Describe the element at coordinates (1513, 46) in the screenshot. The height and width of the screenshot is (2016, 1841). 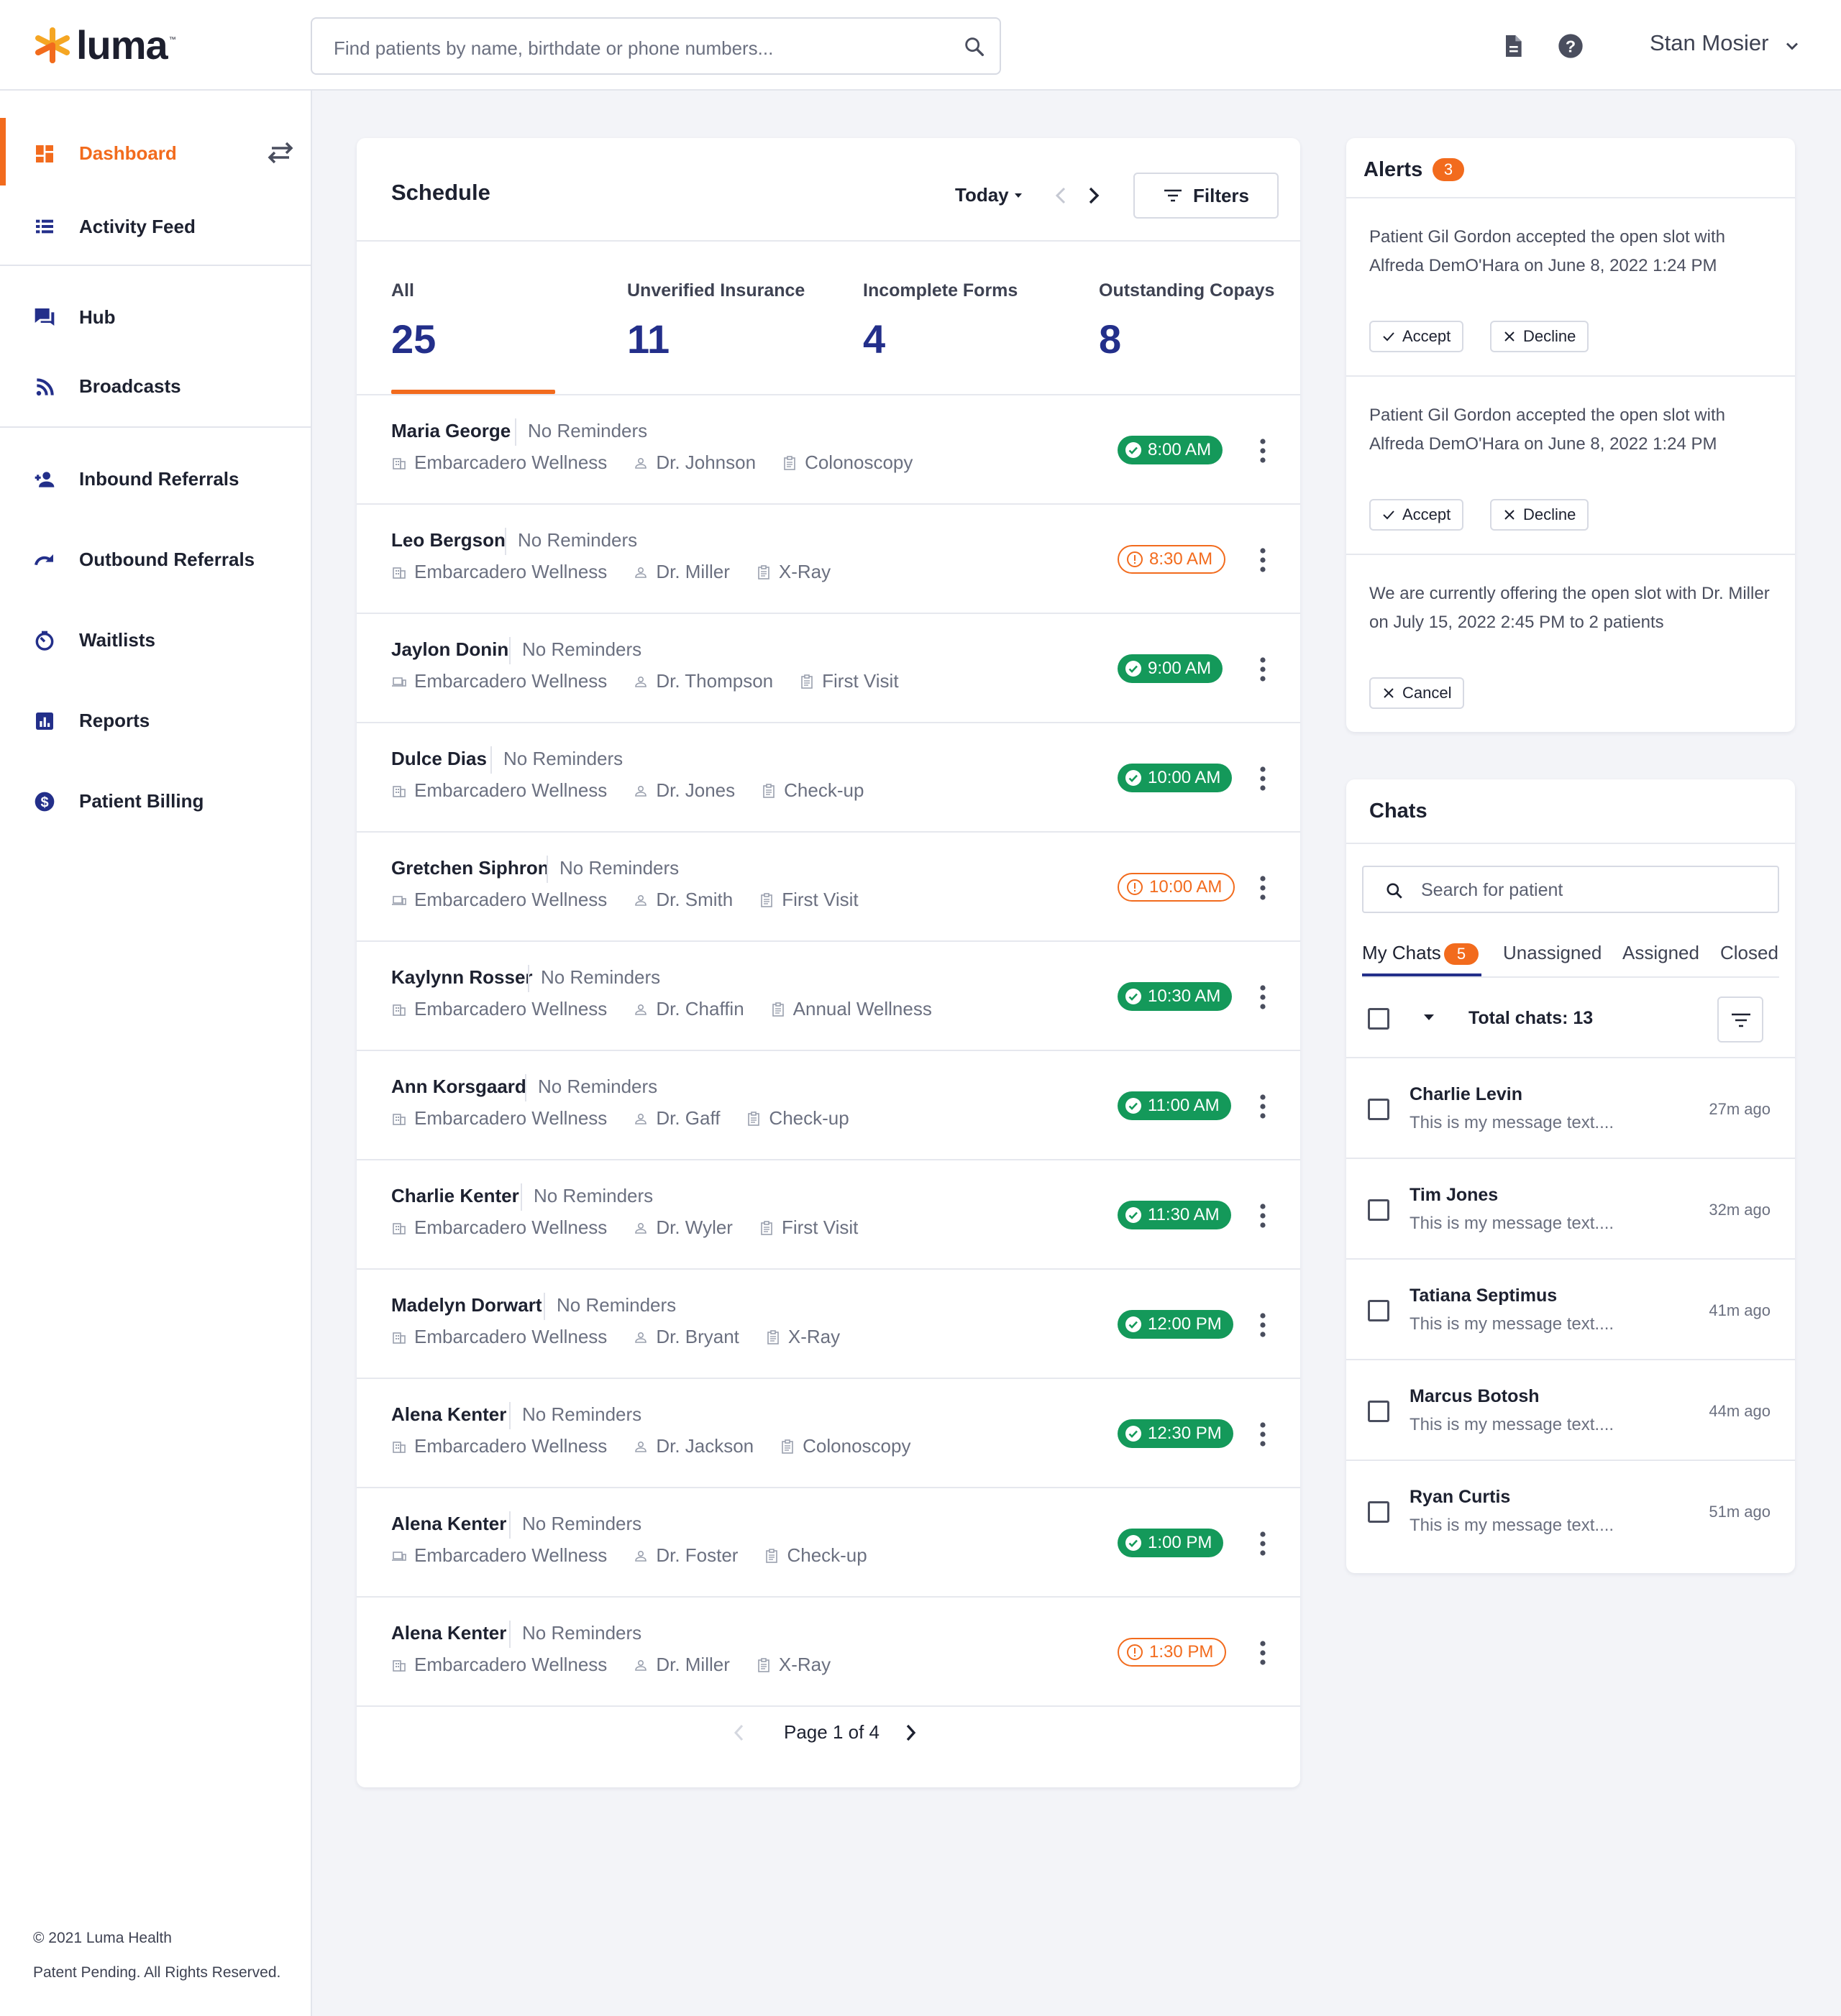
I see `document-icon` at that location.